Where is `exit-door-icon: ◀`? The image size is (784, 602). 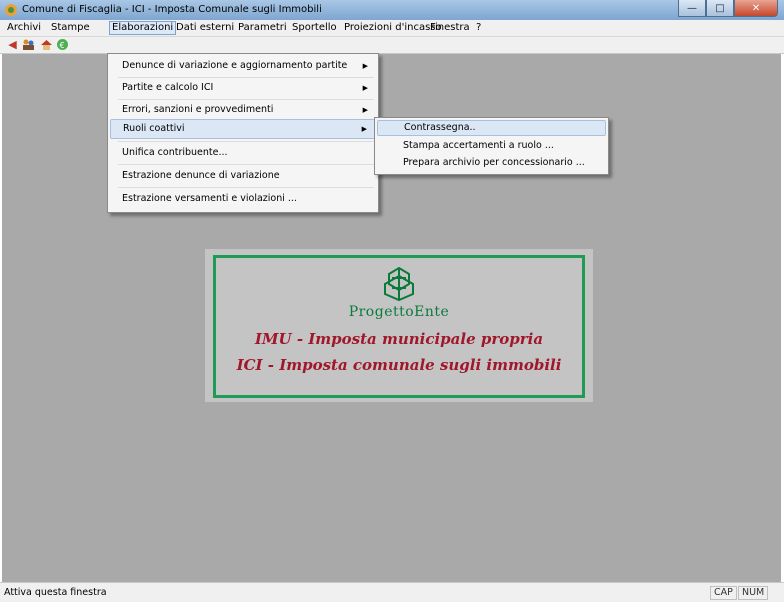 exit-door-icon: ◀ is located at coordinates (12, 44).